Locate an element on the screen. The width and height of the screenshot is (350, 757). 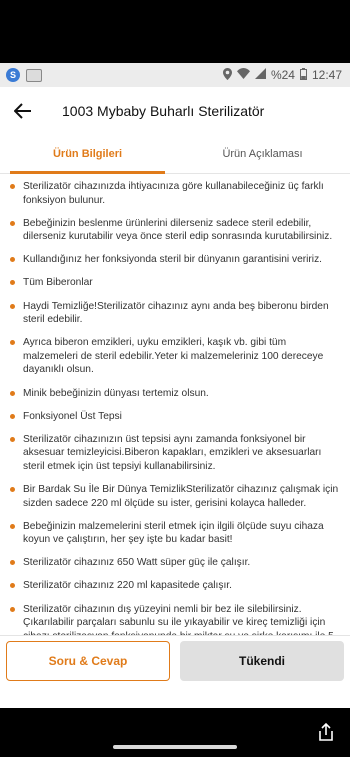
status-bar-left: S is located at coordinates (21, 75).